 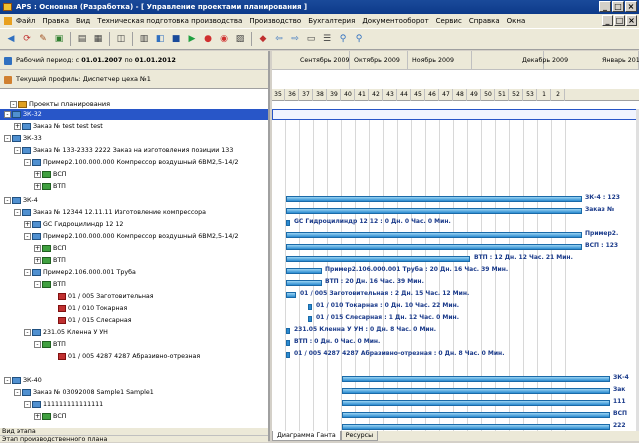 I want to click on profile-label: Текущий профиль: Диспетчер цеха №1, so click(x=83, y=79).